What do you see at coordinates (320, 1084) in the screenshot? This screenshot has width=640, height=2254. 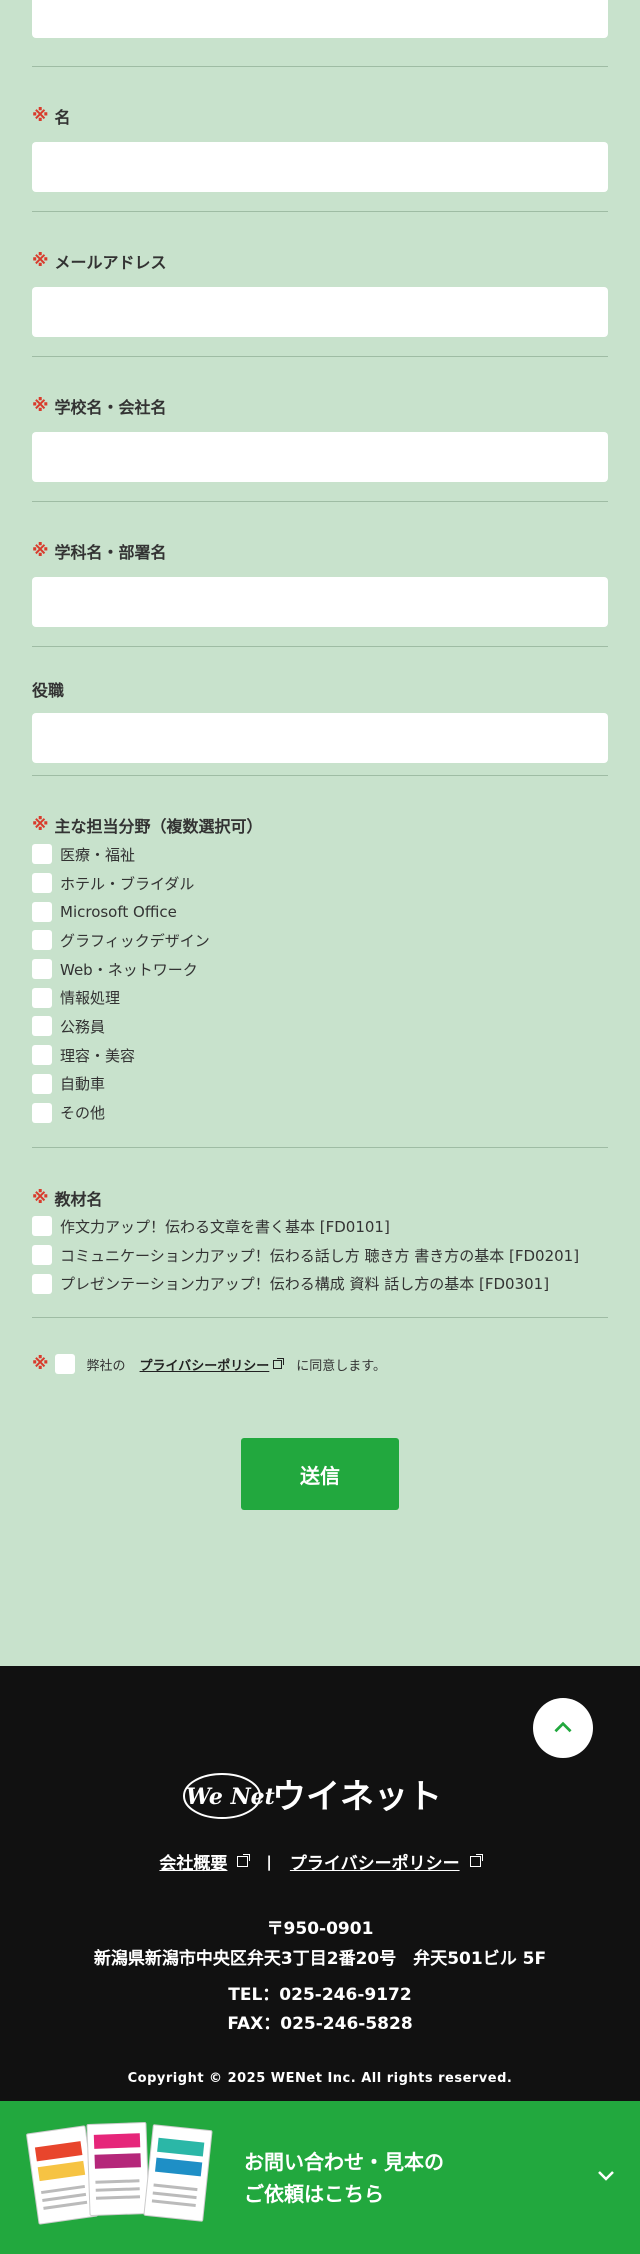 I see `area-option-auto: 自動車` at bounding box center [320, 1084].